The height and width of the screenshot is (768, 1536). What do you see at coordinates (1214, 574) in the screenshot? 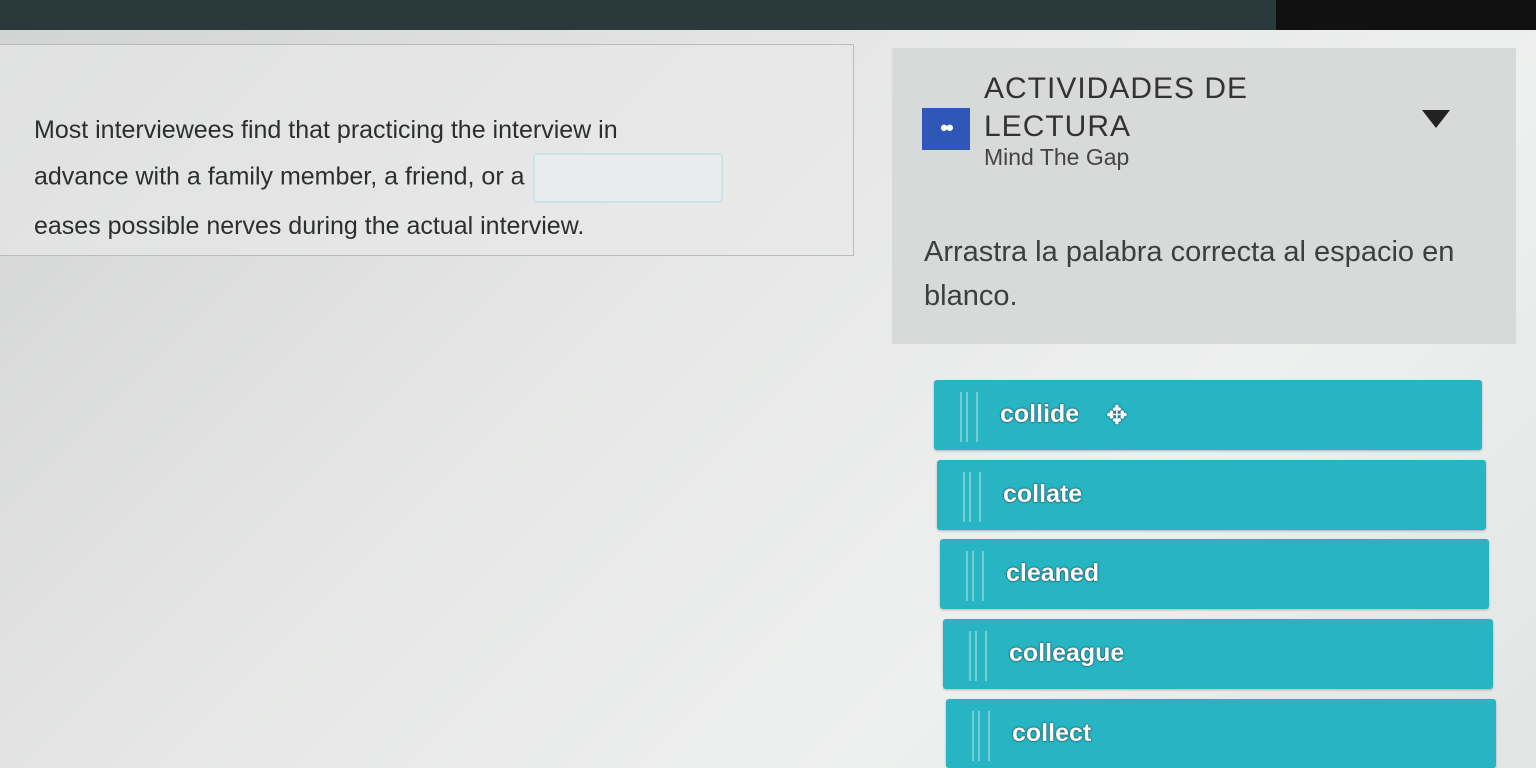
I see `word-tile-cleaned: cleaned` at bounding box center [1214, 574].